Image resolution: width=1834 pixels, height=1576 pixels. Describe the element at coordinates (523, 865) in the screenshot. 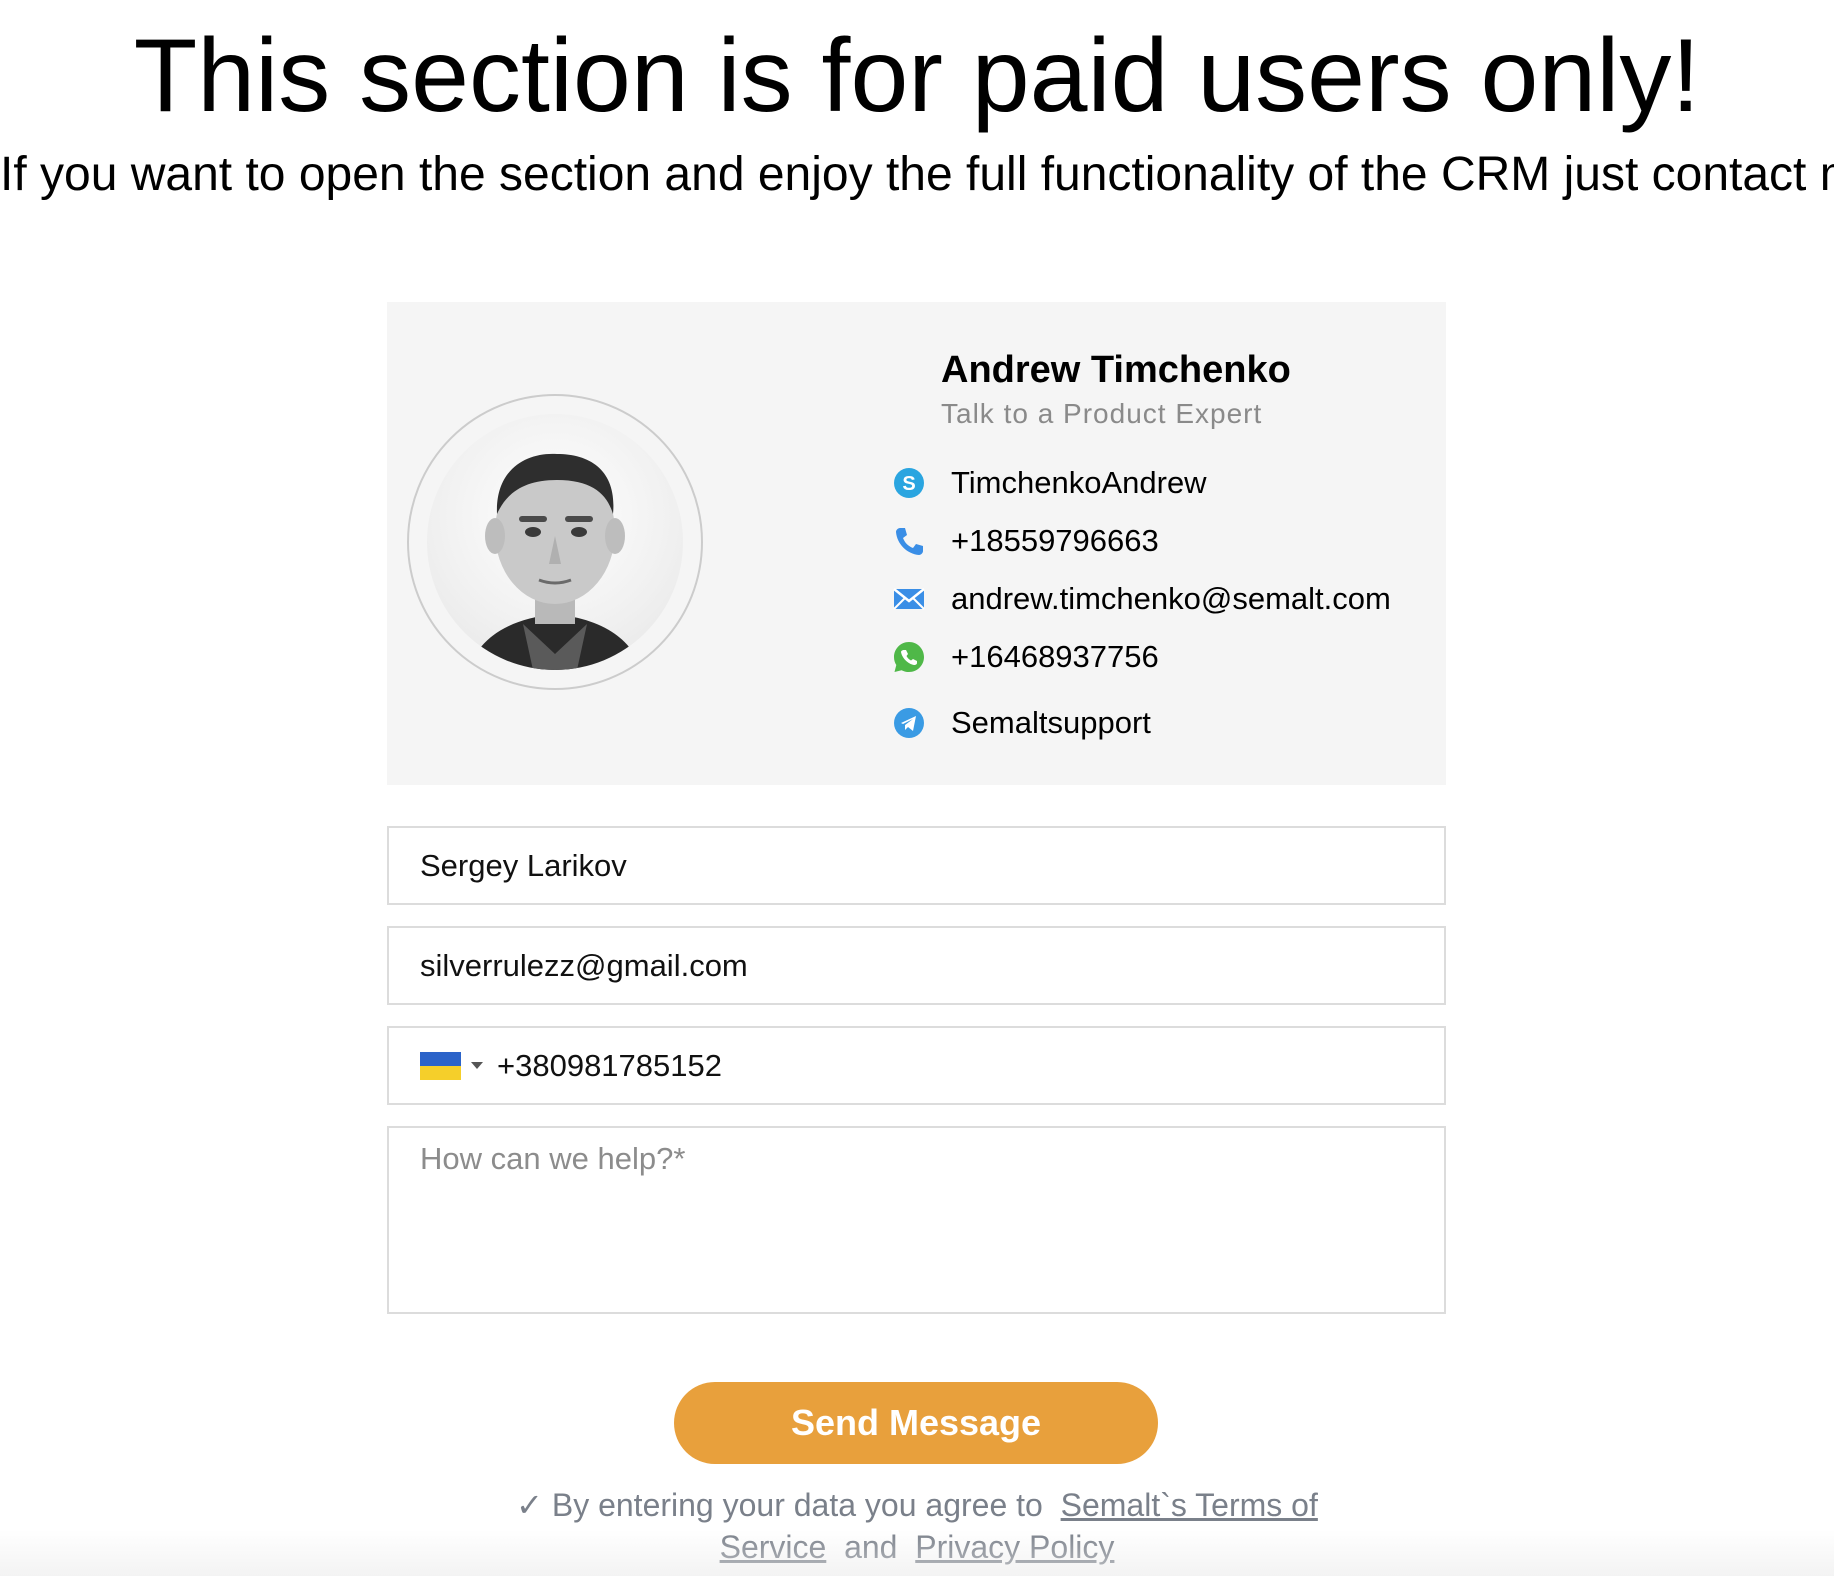

I see `name-field-value: Sergey Larikov` at that location.